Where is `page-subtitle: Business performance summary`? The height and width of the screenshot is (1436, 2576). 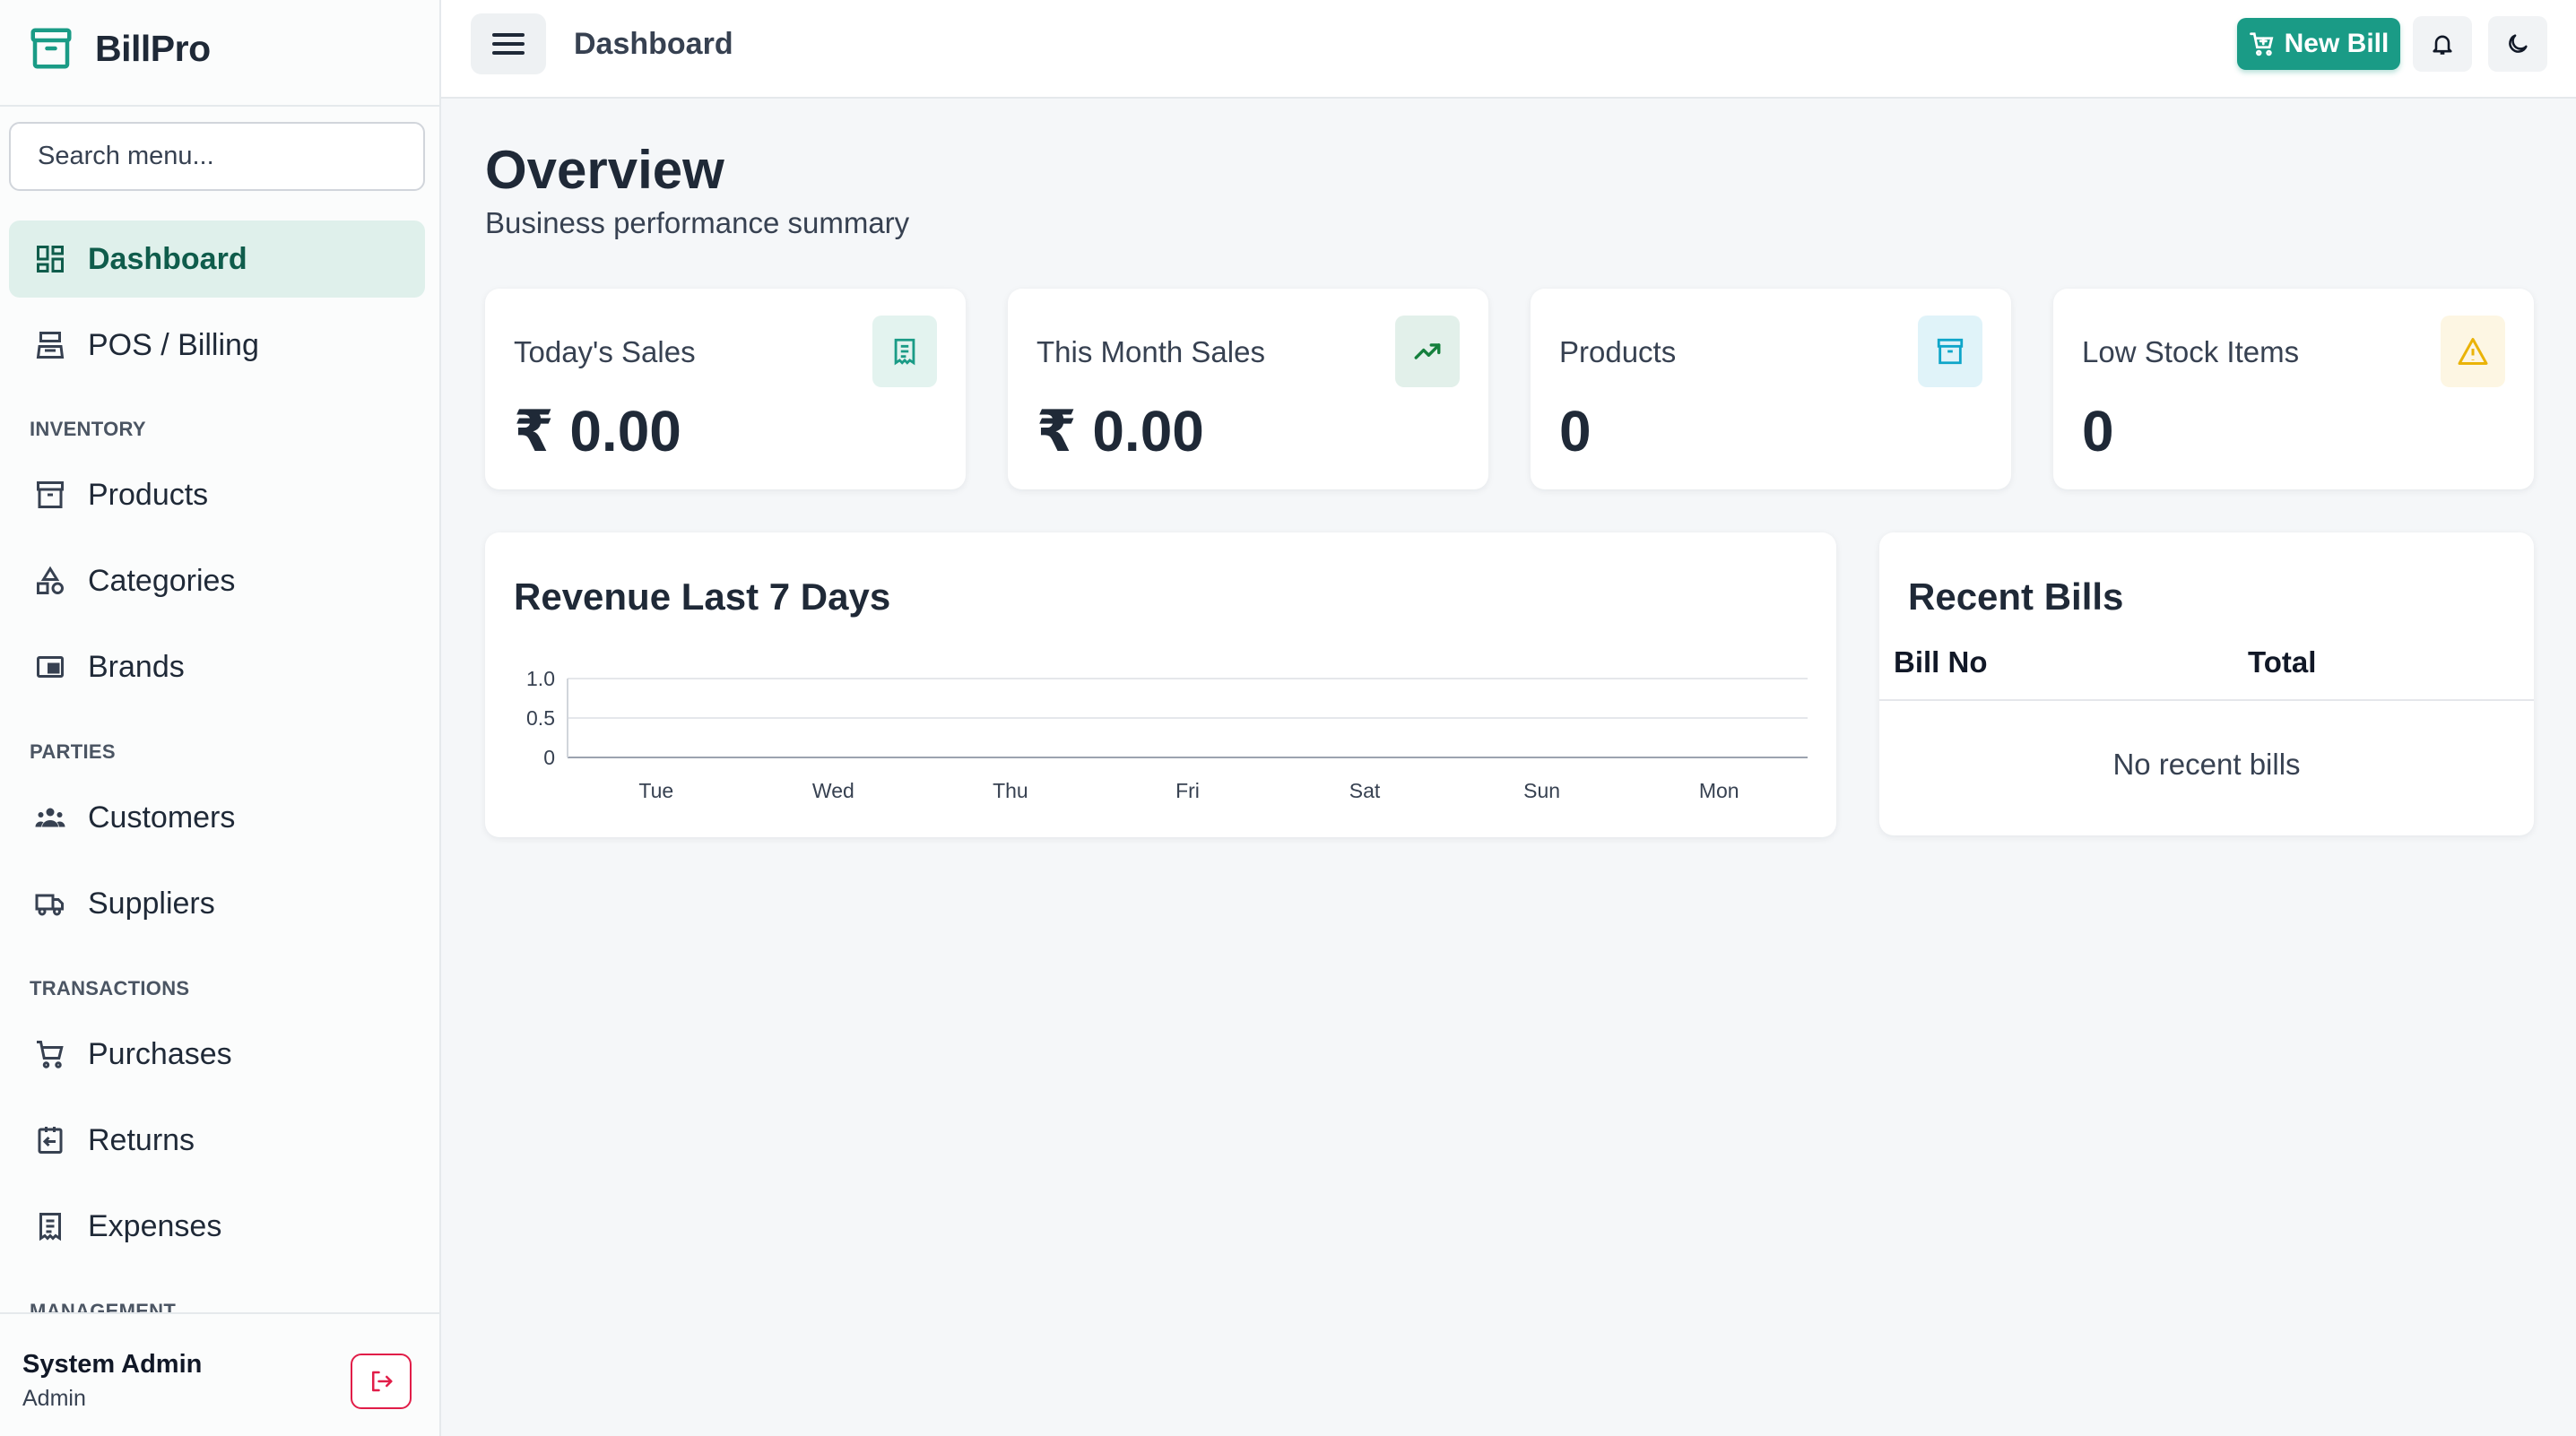 page-subtitle: Business performance summary is located at coordinates (697, 222).